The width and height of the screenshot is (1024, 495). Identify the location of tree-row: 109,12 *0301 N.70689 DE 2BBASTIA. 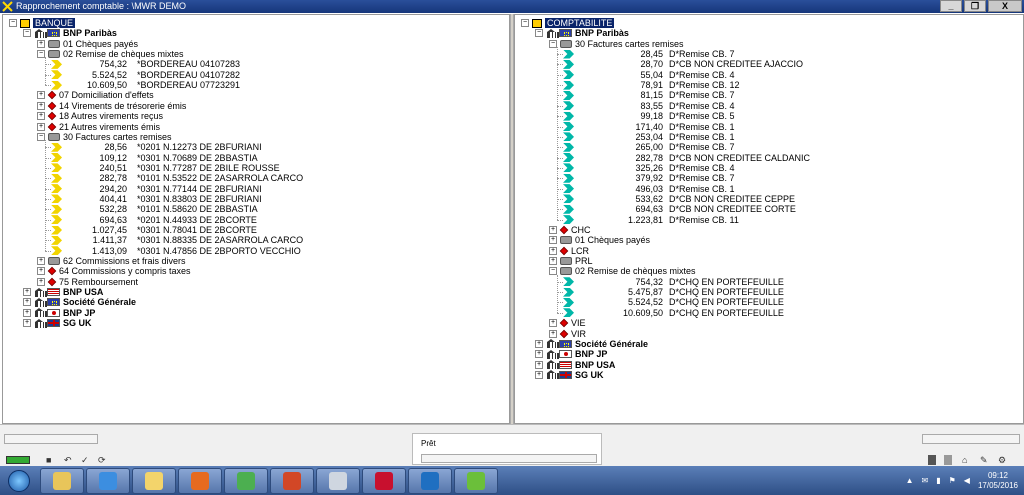
(154, 158).